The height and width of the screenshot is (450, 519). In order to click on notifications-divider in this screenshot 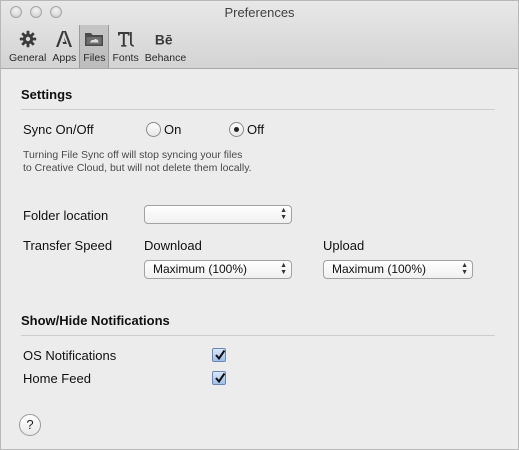, I will do `click(258, 335)`.